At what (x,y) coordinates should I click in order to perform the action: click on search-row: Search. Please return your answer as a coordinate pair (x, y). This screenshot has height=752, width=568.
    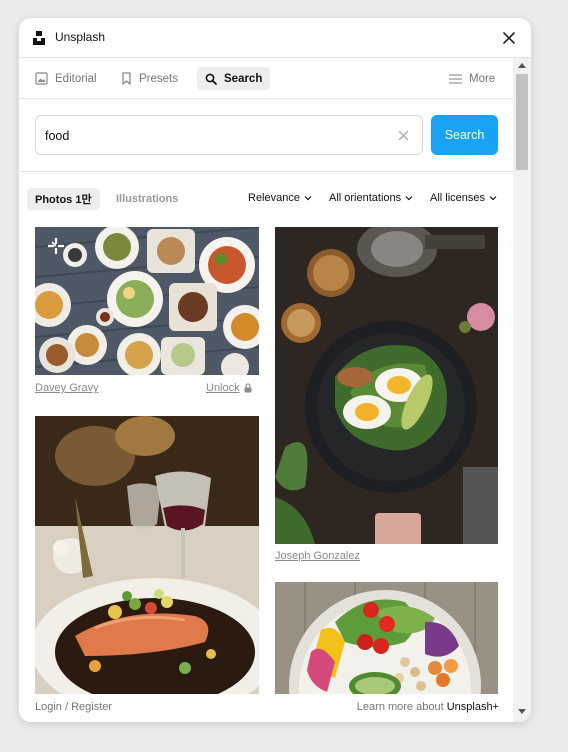
    Looking at the image, I should click on (266, 135).